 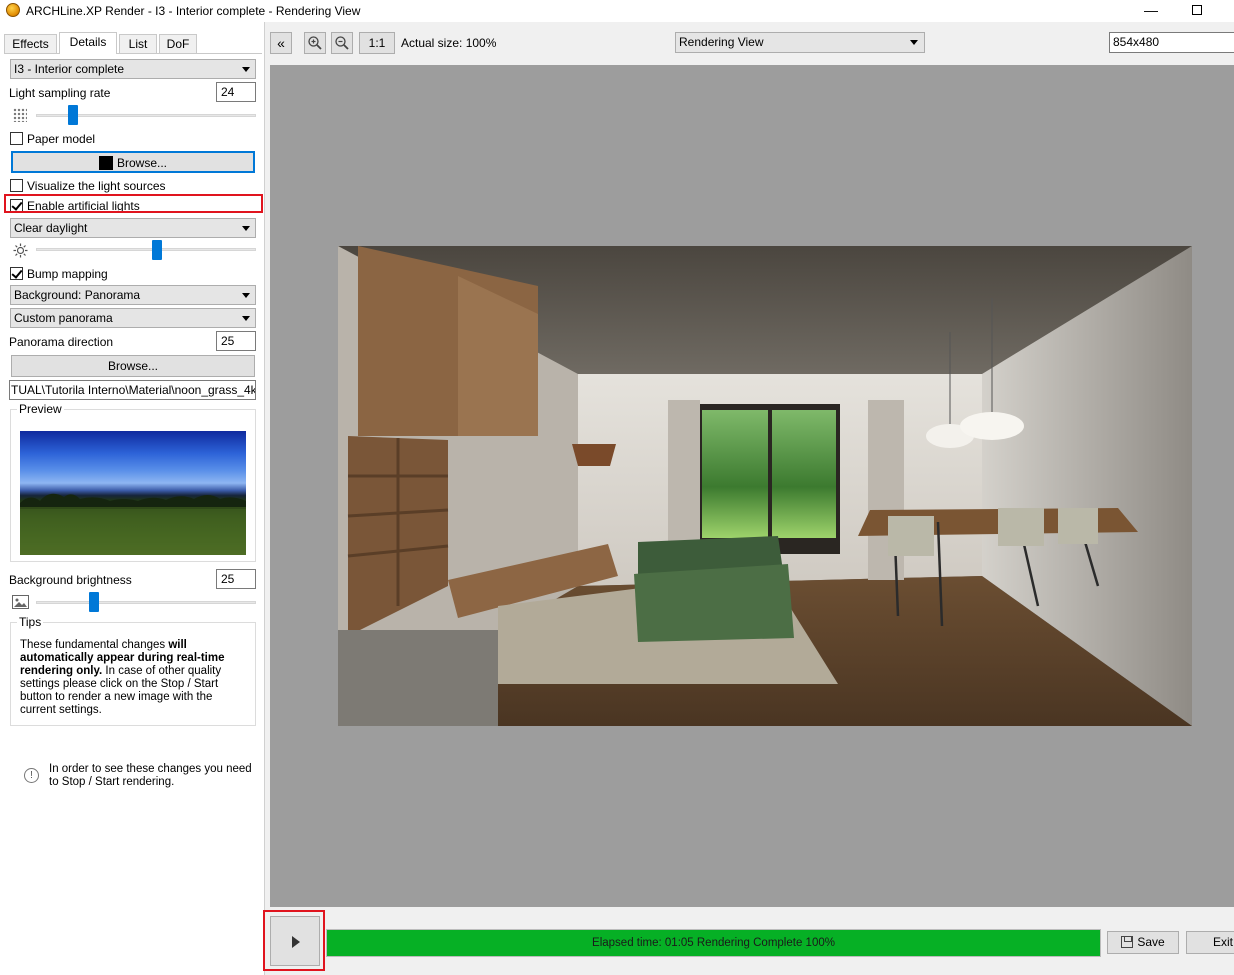 What do you see at coordinates (67, 274) in the screenshot?
I see `bump-mapping-label: Bump mapping` at bounding box center [67, 274].